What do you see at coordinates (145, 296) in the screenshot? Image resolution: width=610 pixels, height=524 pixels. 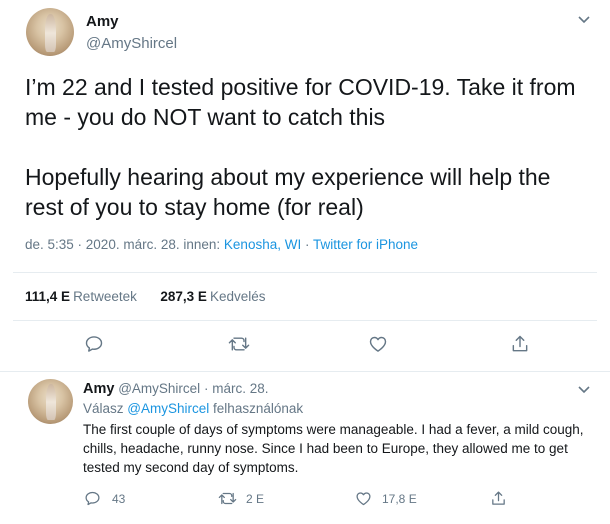 I see `engagement-stats: 111,4 E Retweetek 287,3 E Kedvelés` at bounding box center [145, 296].